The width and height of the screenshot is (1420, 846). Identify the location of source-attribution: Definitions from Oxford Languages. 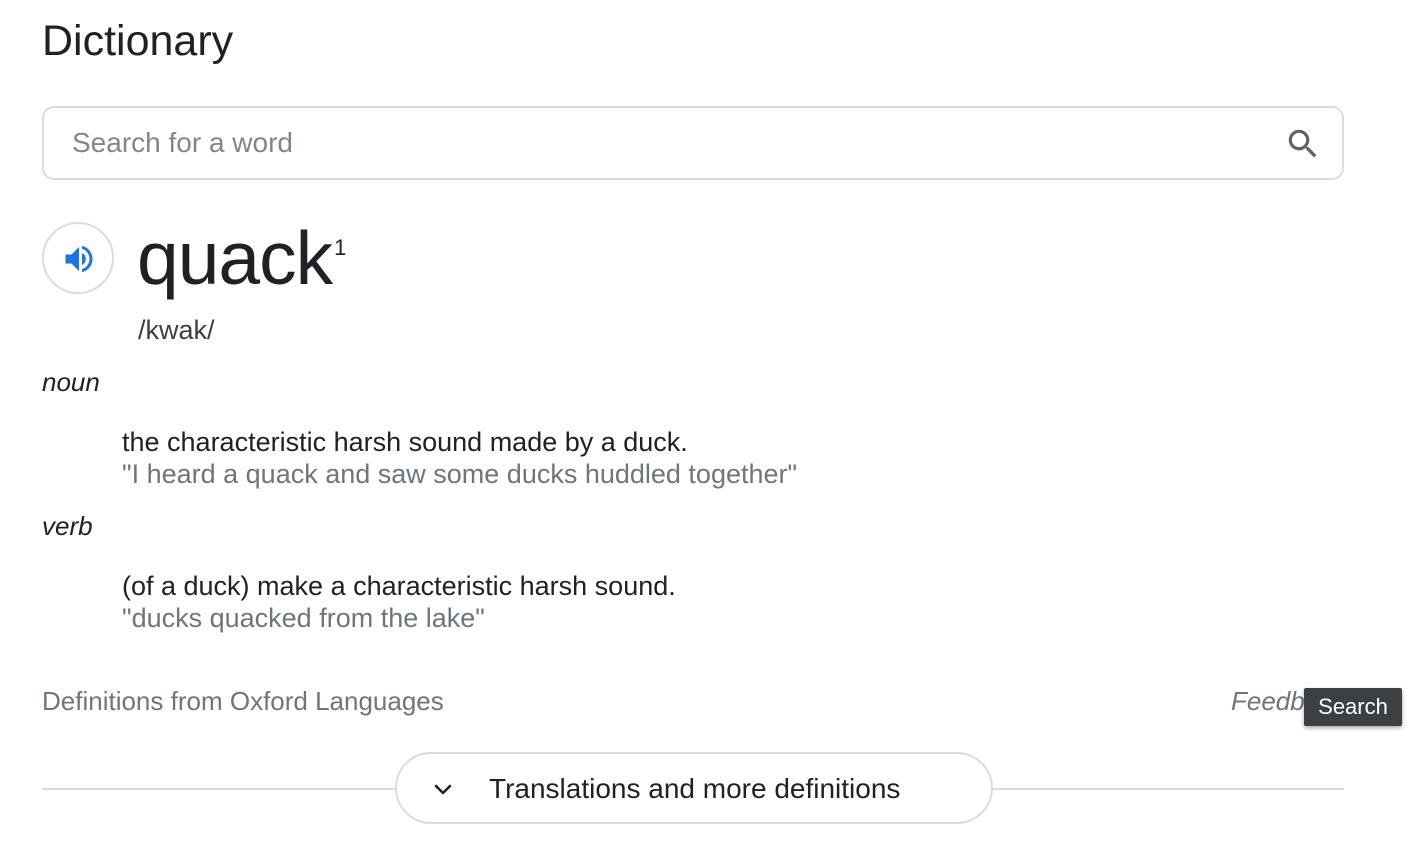
(243, 701).